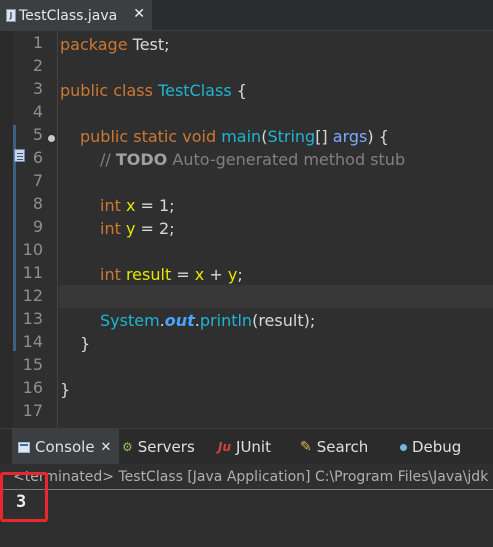 The image size is (493, 547). What do you see at coordinates (37, 65) in the screenshot?
I see `line-number: 2` at bounding box center [37, 65].